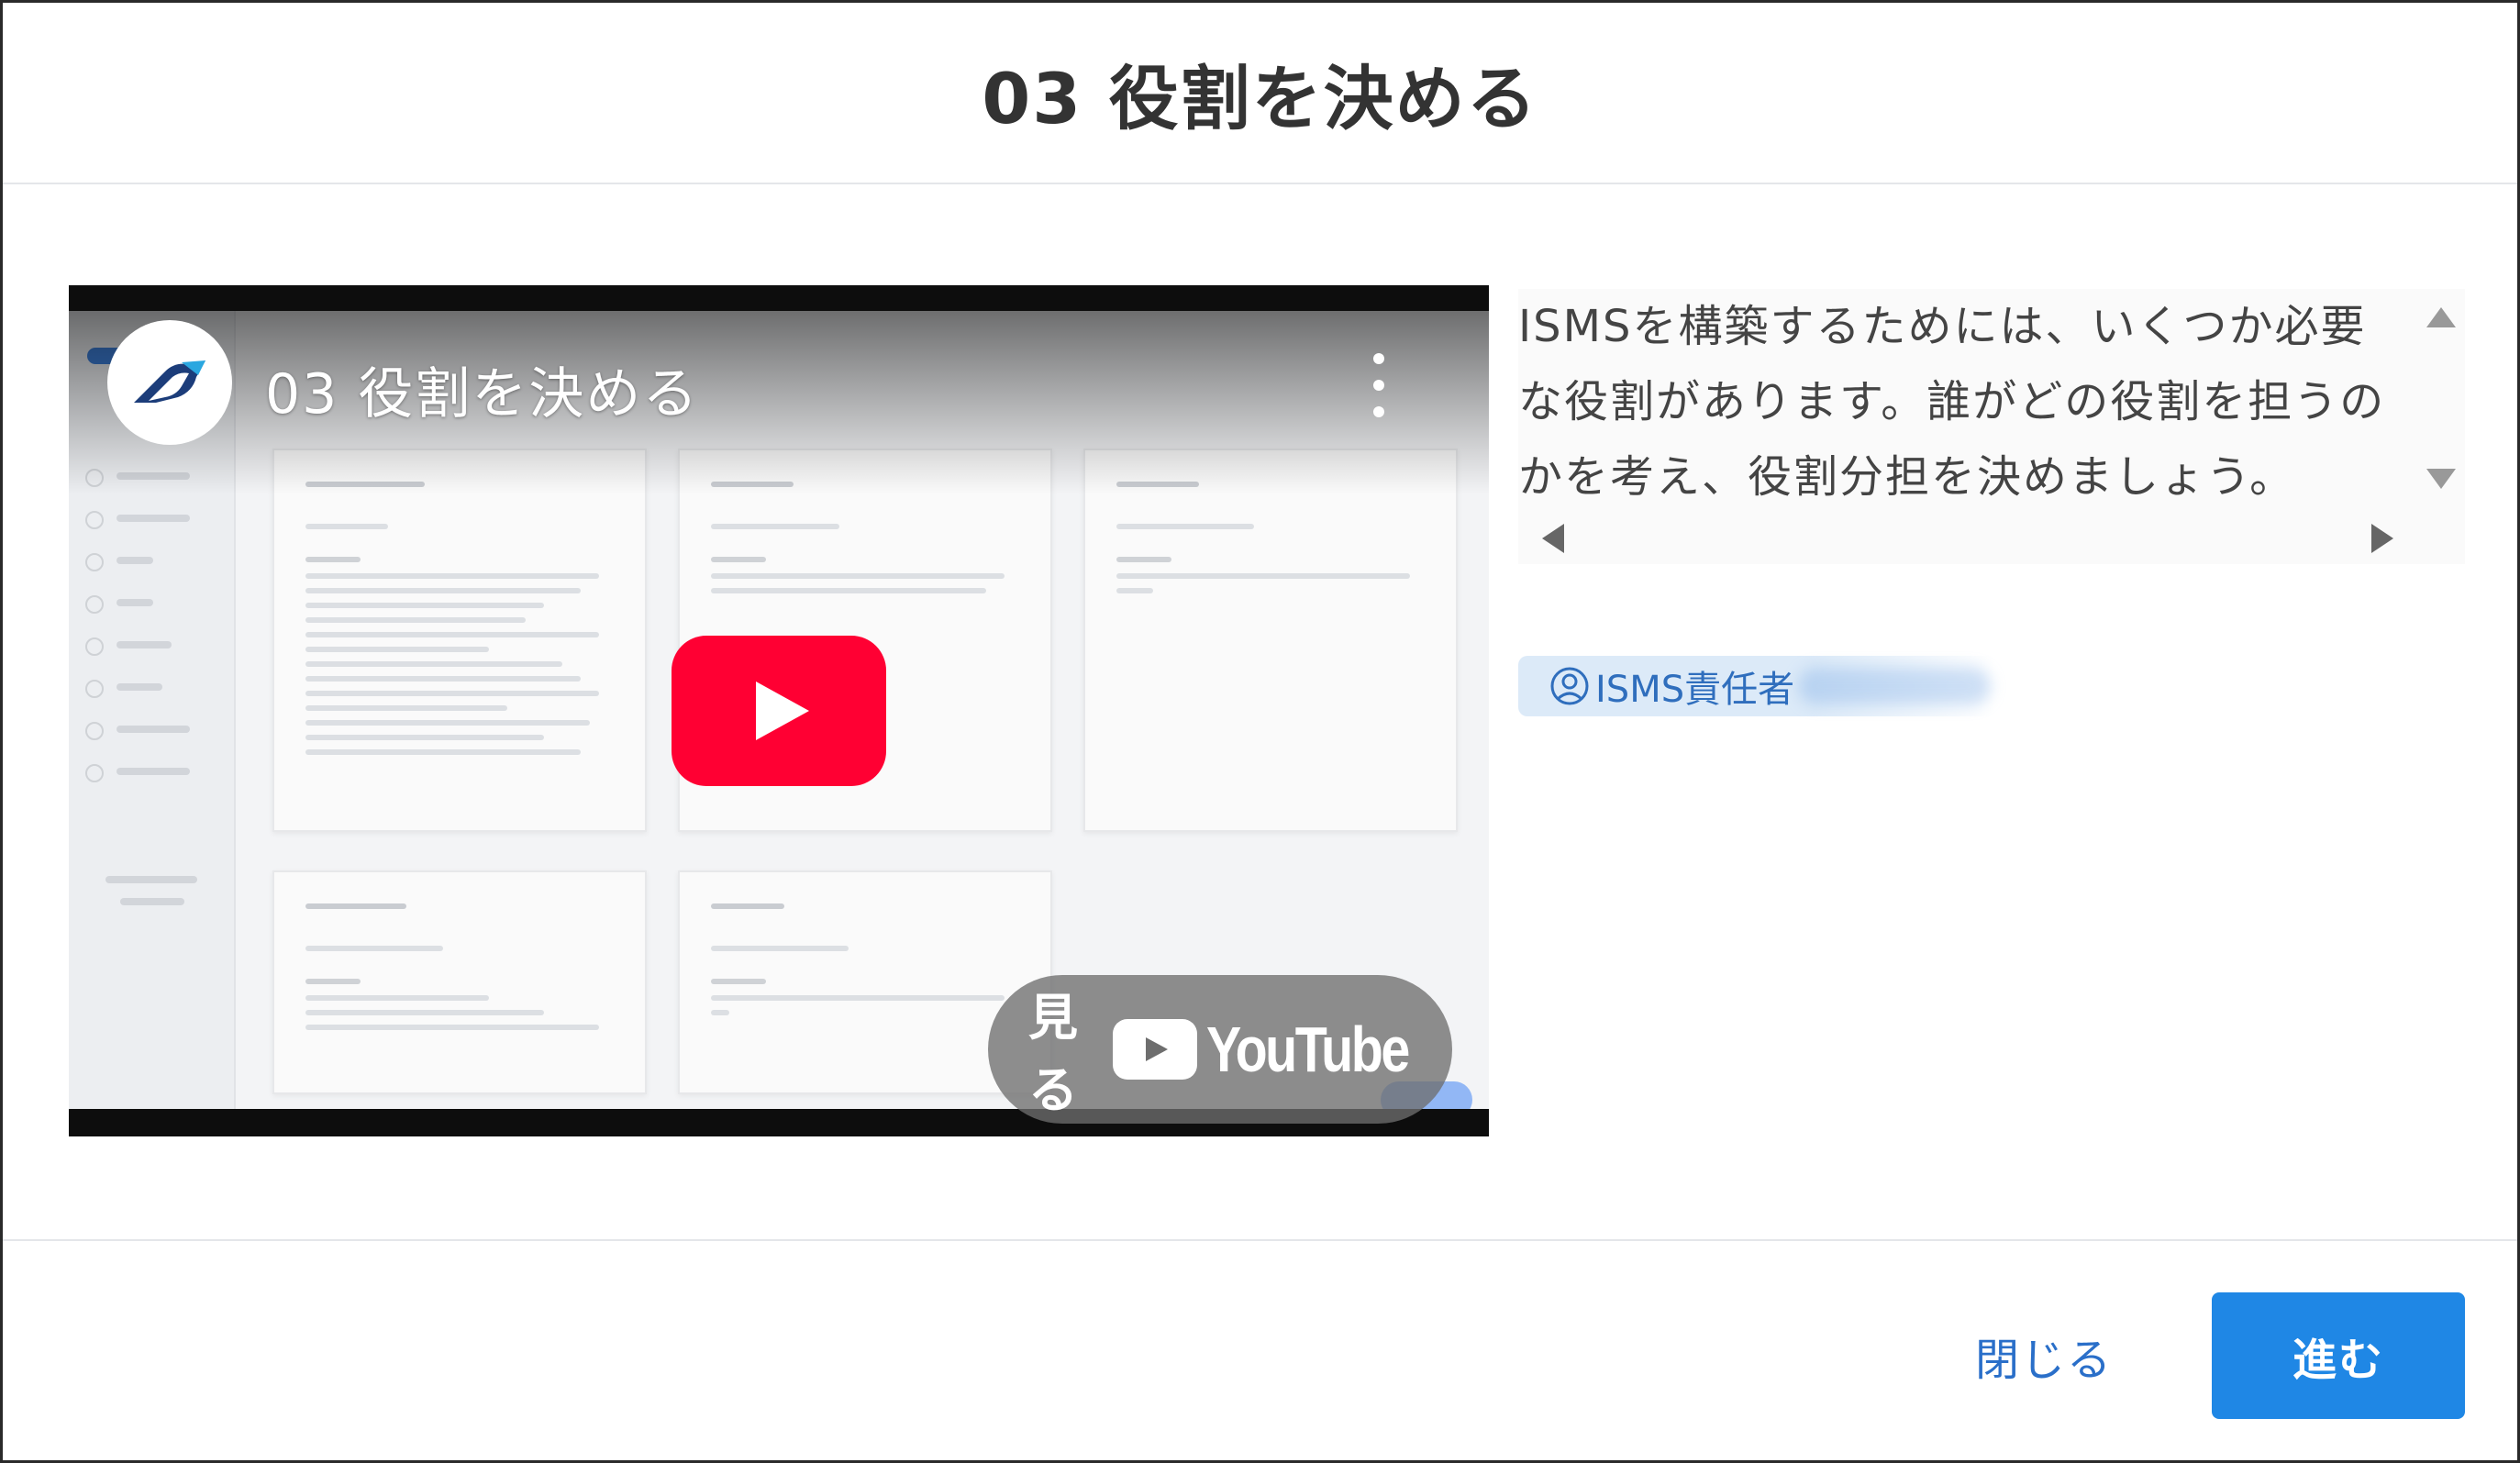  I want to click on play-icon, so click(779, 711).